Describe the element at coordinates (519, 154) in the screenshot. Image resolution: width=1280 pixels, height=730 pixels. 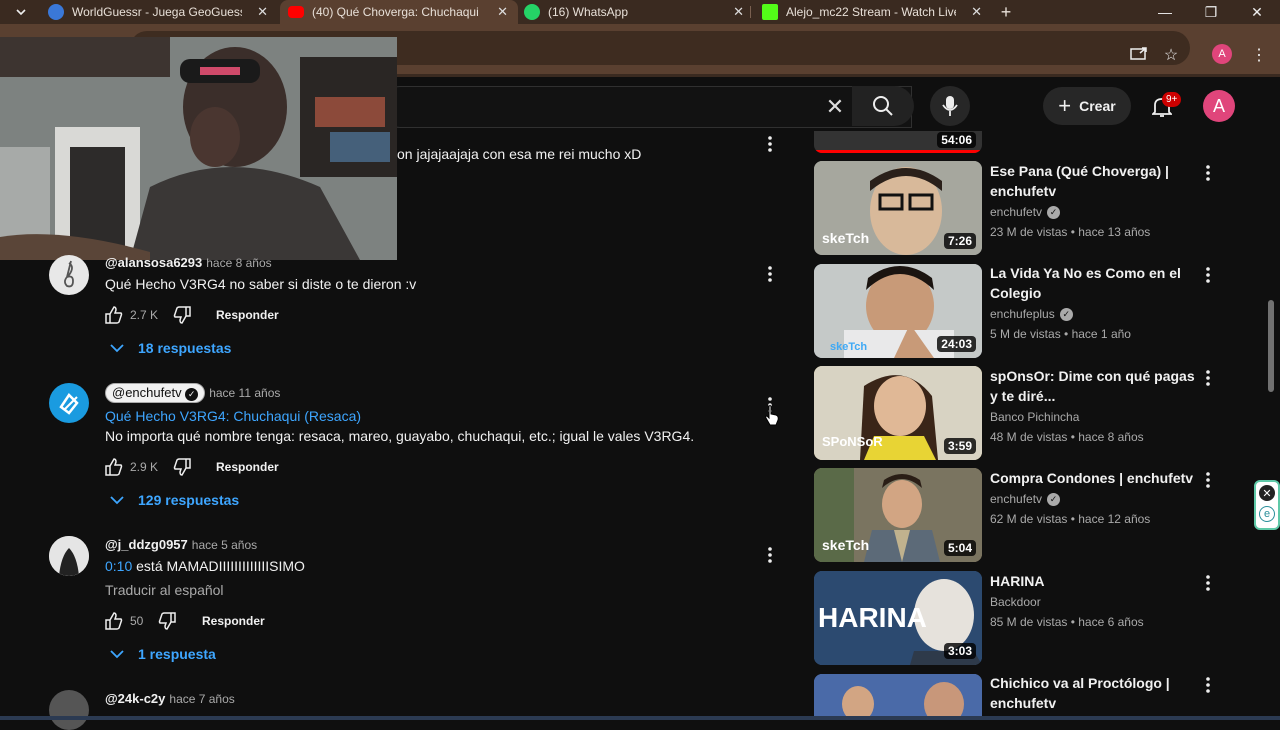
I see `comment-text-partial: on jajajaajaja con esa me rei mucho xD` at that location.